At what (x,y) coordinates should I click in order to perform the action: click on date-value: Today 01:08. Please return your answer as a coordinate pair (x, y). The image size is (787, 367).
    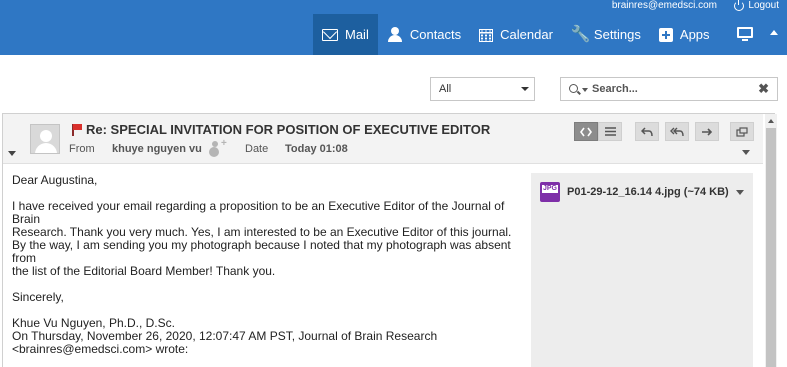
    Looking at the image, I should click on (316, 149).